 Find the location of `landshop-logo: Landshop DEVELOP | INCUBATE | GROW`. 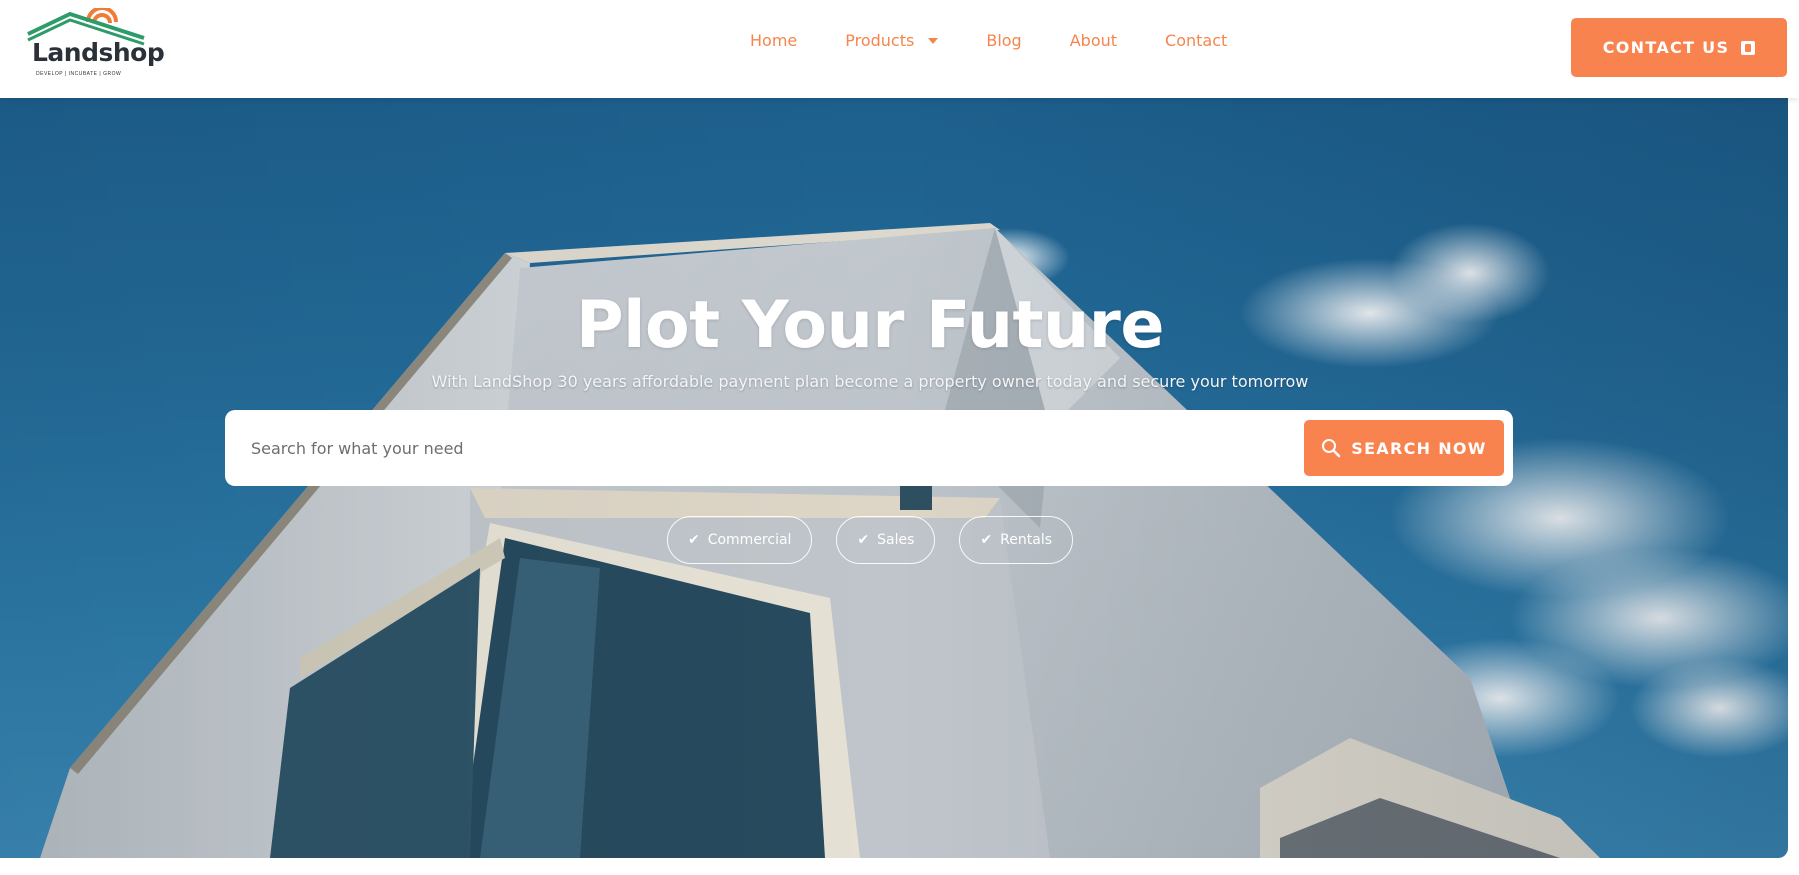

landshop-logo: Landshop DEVELOP | INCUBATE | GROW is located at coordinates (95, 42).